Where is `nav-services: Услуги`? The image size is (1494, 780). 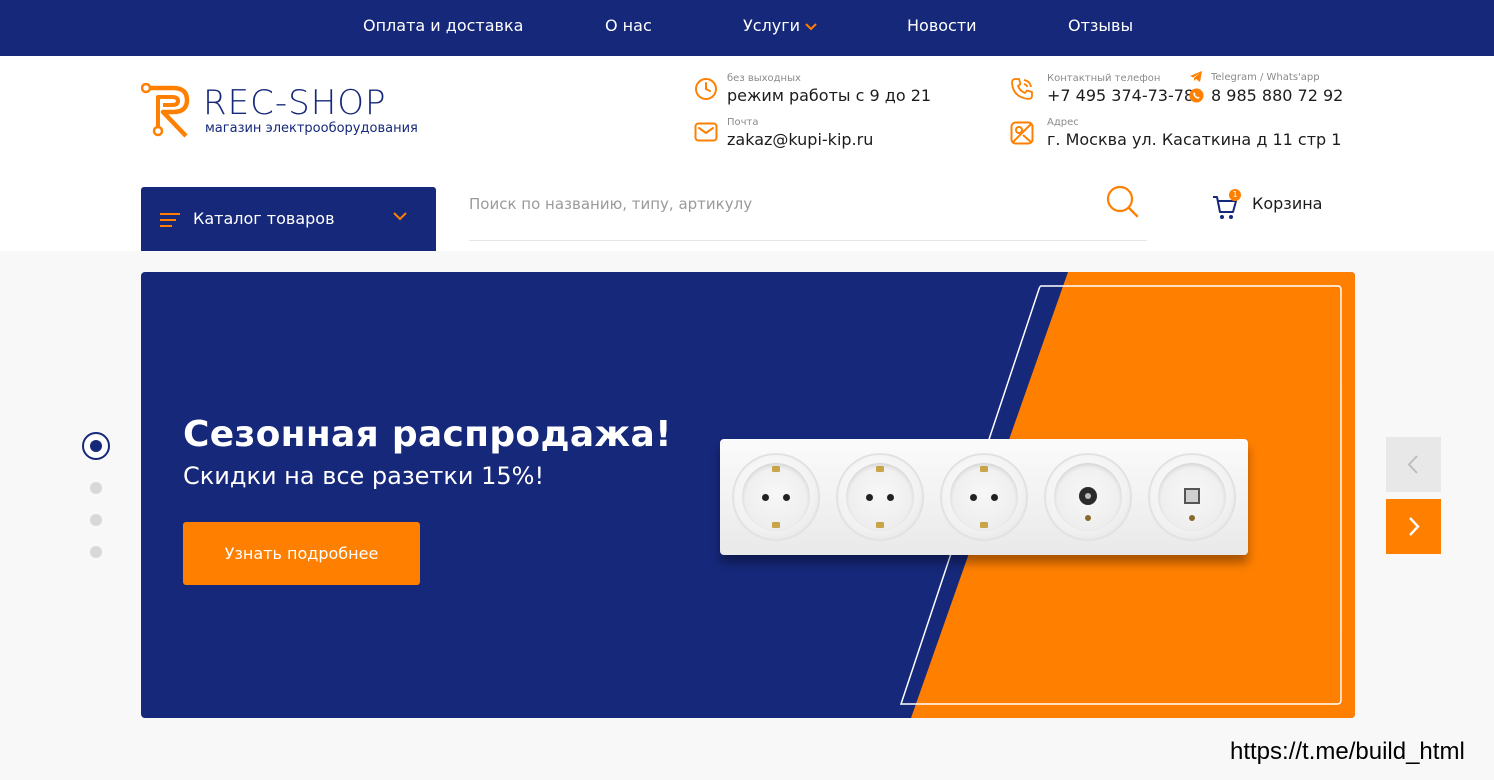 nav-services: Услуги is located at coordinates (780, 28).